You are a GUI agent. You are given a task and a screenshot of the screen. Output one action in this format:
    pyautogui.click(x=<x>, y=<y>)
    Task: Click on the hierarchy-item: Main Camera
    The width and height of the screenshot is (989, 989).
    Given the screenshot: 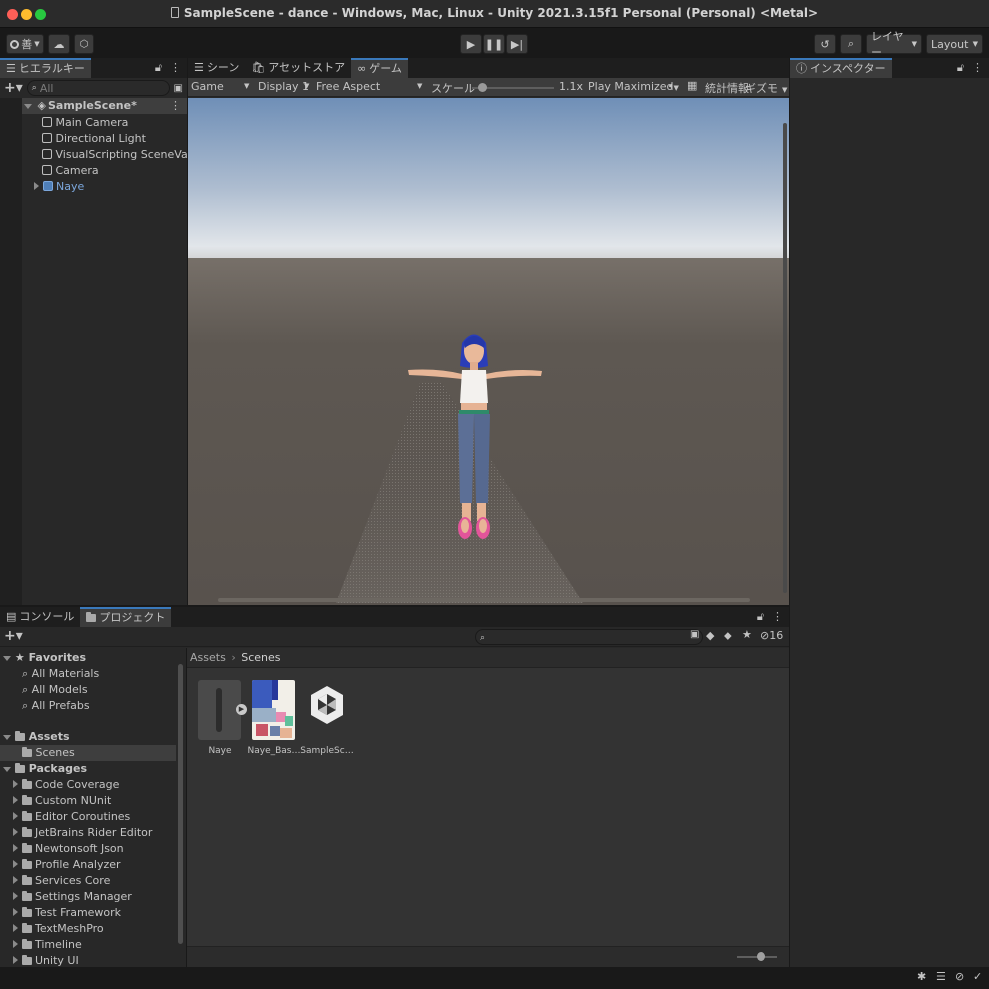 What is the action you would take?
    pyautogui.click(x=85, y=123)
    